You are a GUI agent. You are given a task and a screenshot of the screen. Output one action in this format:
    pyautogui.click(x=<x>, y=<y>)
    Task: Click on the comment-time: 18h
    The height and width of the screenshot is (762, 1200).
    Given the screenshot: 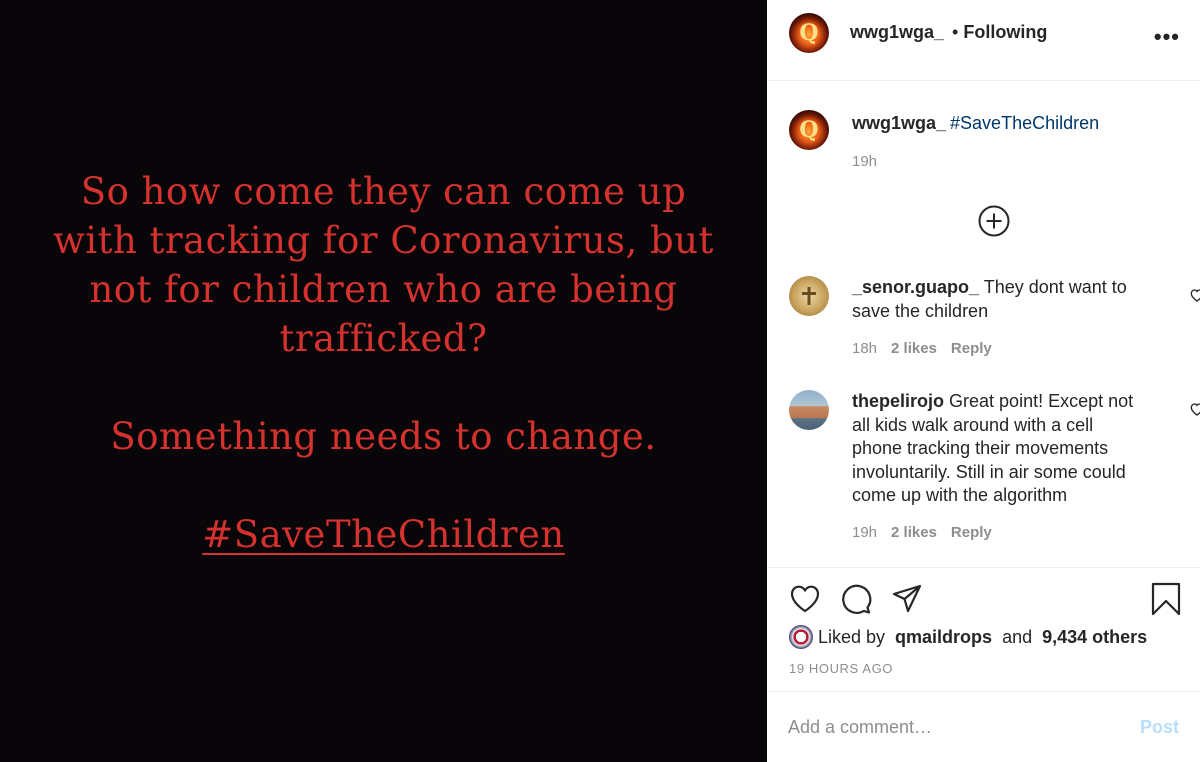 What is the action you would take?
    pyautogui.click(x=864, y=348)
    